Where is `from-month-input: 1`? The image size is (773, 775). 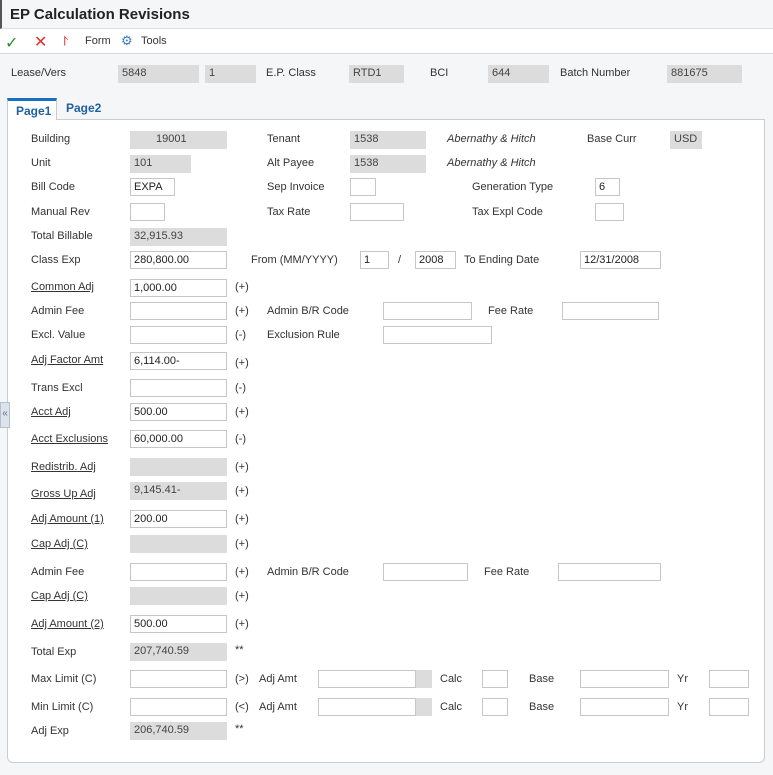
from-month-input: 1 is located at coordinates (374, 260).